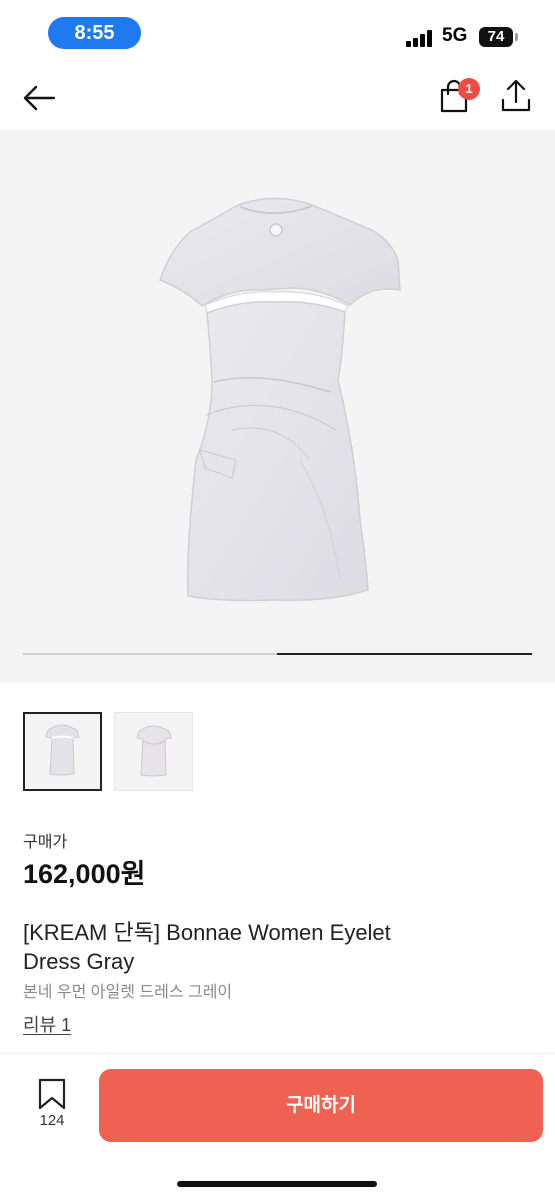 This screenshot has height=1200, width=555. What do you see at coordinates (94, 33) in the screenshot?
I see `status-time: 8:55` at bounding box center [94, 33].